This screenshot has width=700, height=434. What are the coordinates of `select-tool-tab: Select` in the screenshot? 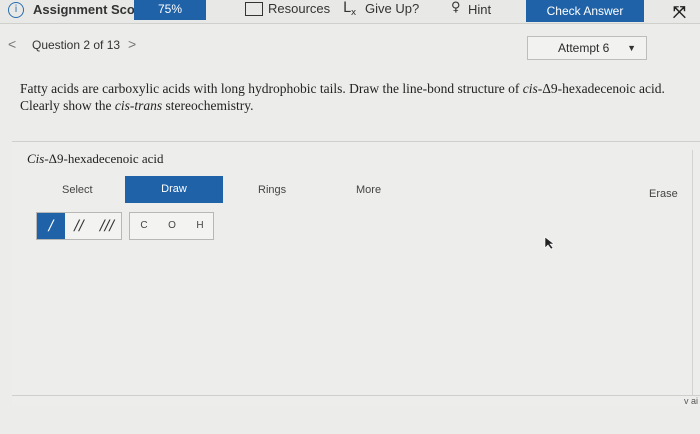 It's located at (77, 190).